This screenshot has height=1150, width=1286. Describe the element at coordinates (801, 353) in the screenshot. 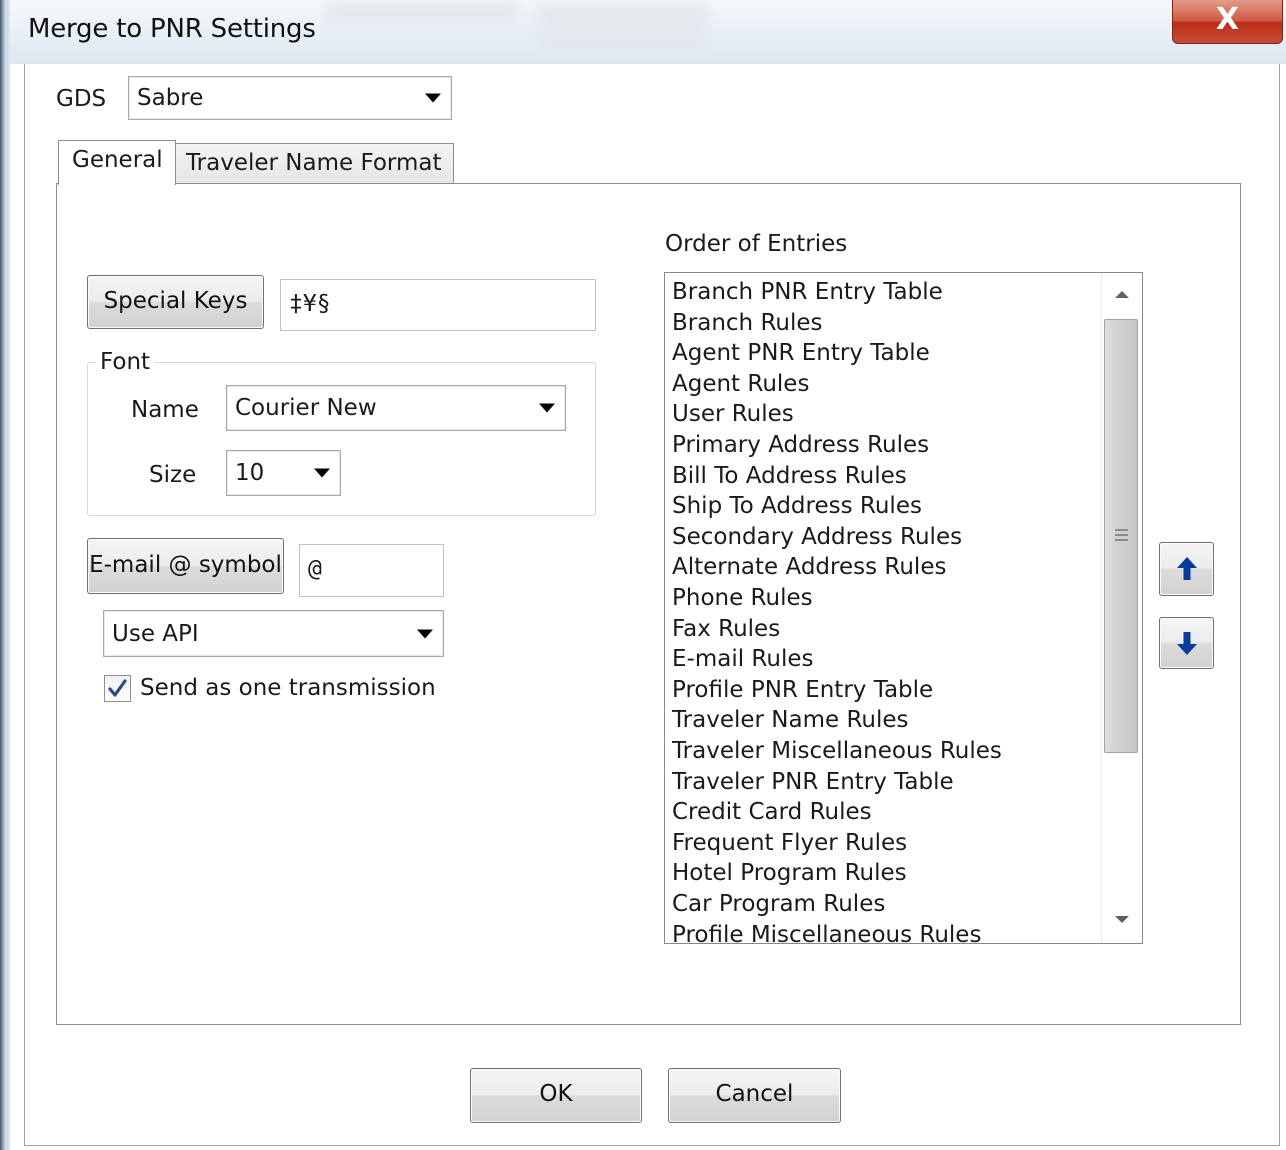

I see `list-item: Agent PNR Entry Table` at that location.